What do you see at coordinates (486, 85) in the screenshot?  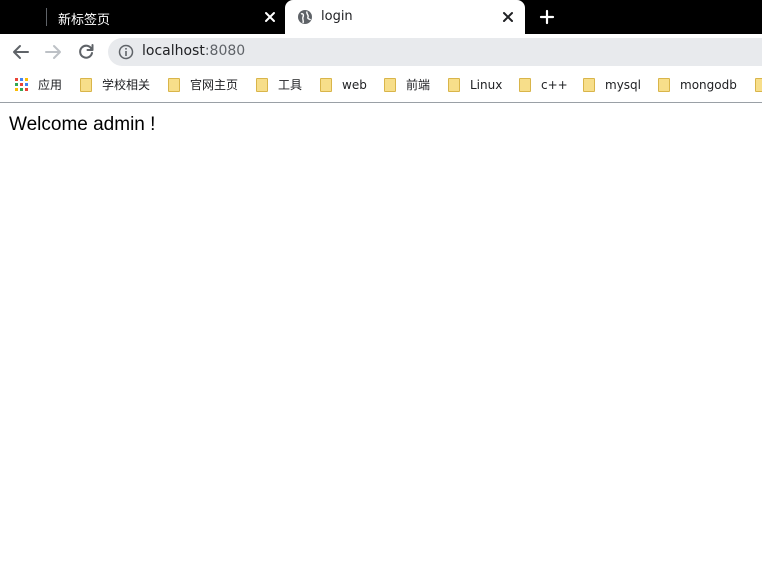 I see `bookmark-label: Linux` at bounding box center [486, 85].